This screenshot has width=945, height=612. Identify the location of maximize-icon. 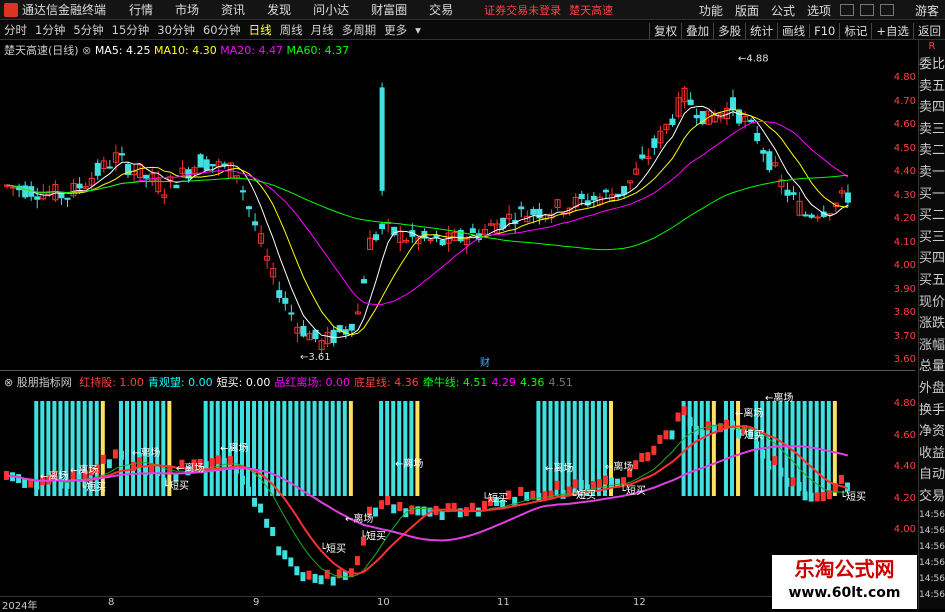
(866, 10).